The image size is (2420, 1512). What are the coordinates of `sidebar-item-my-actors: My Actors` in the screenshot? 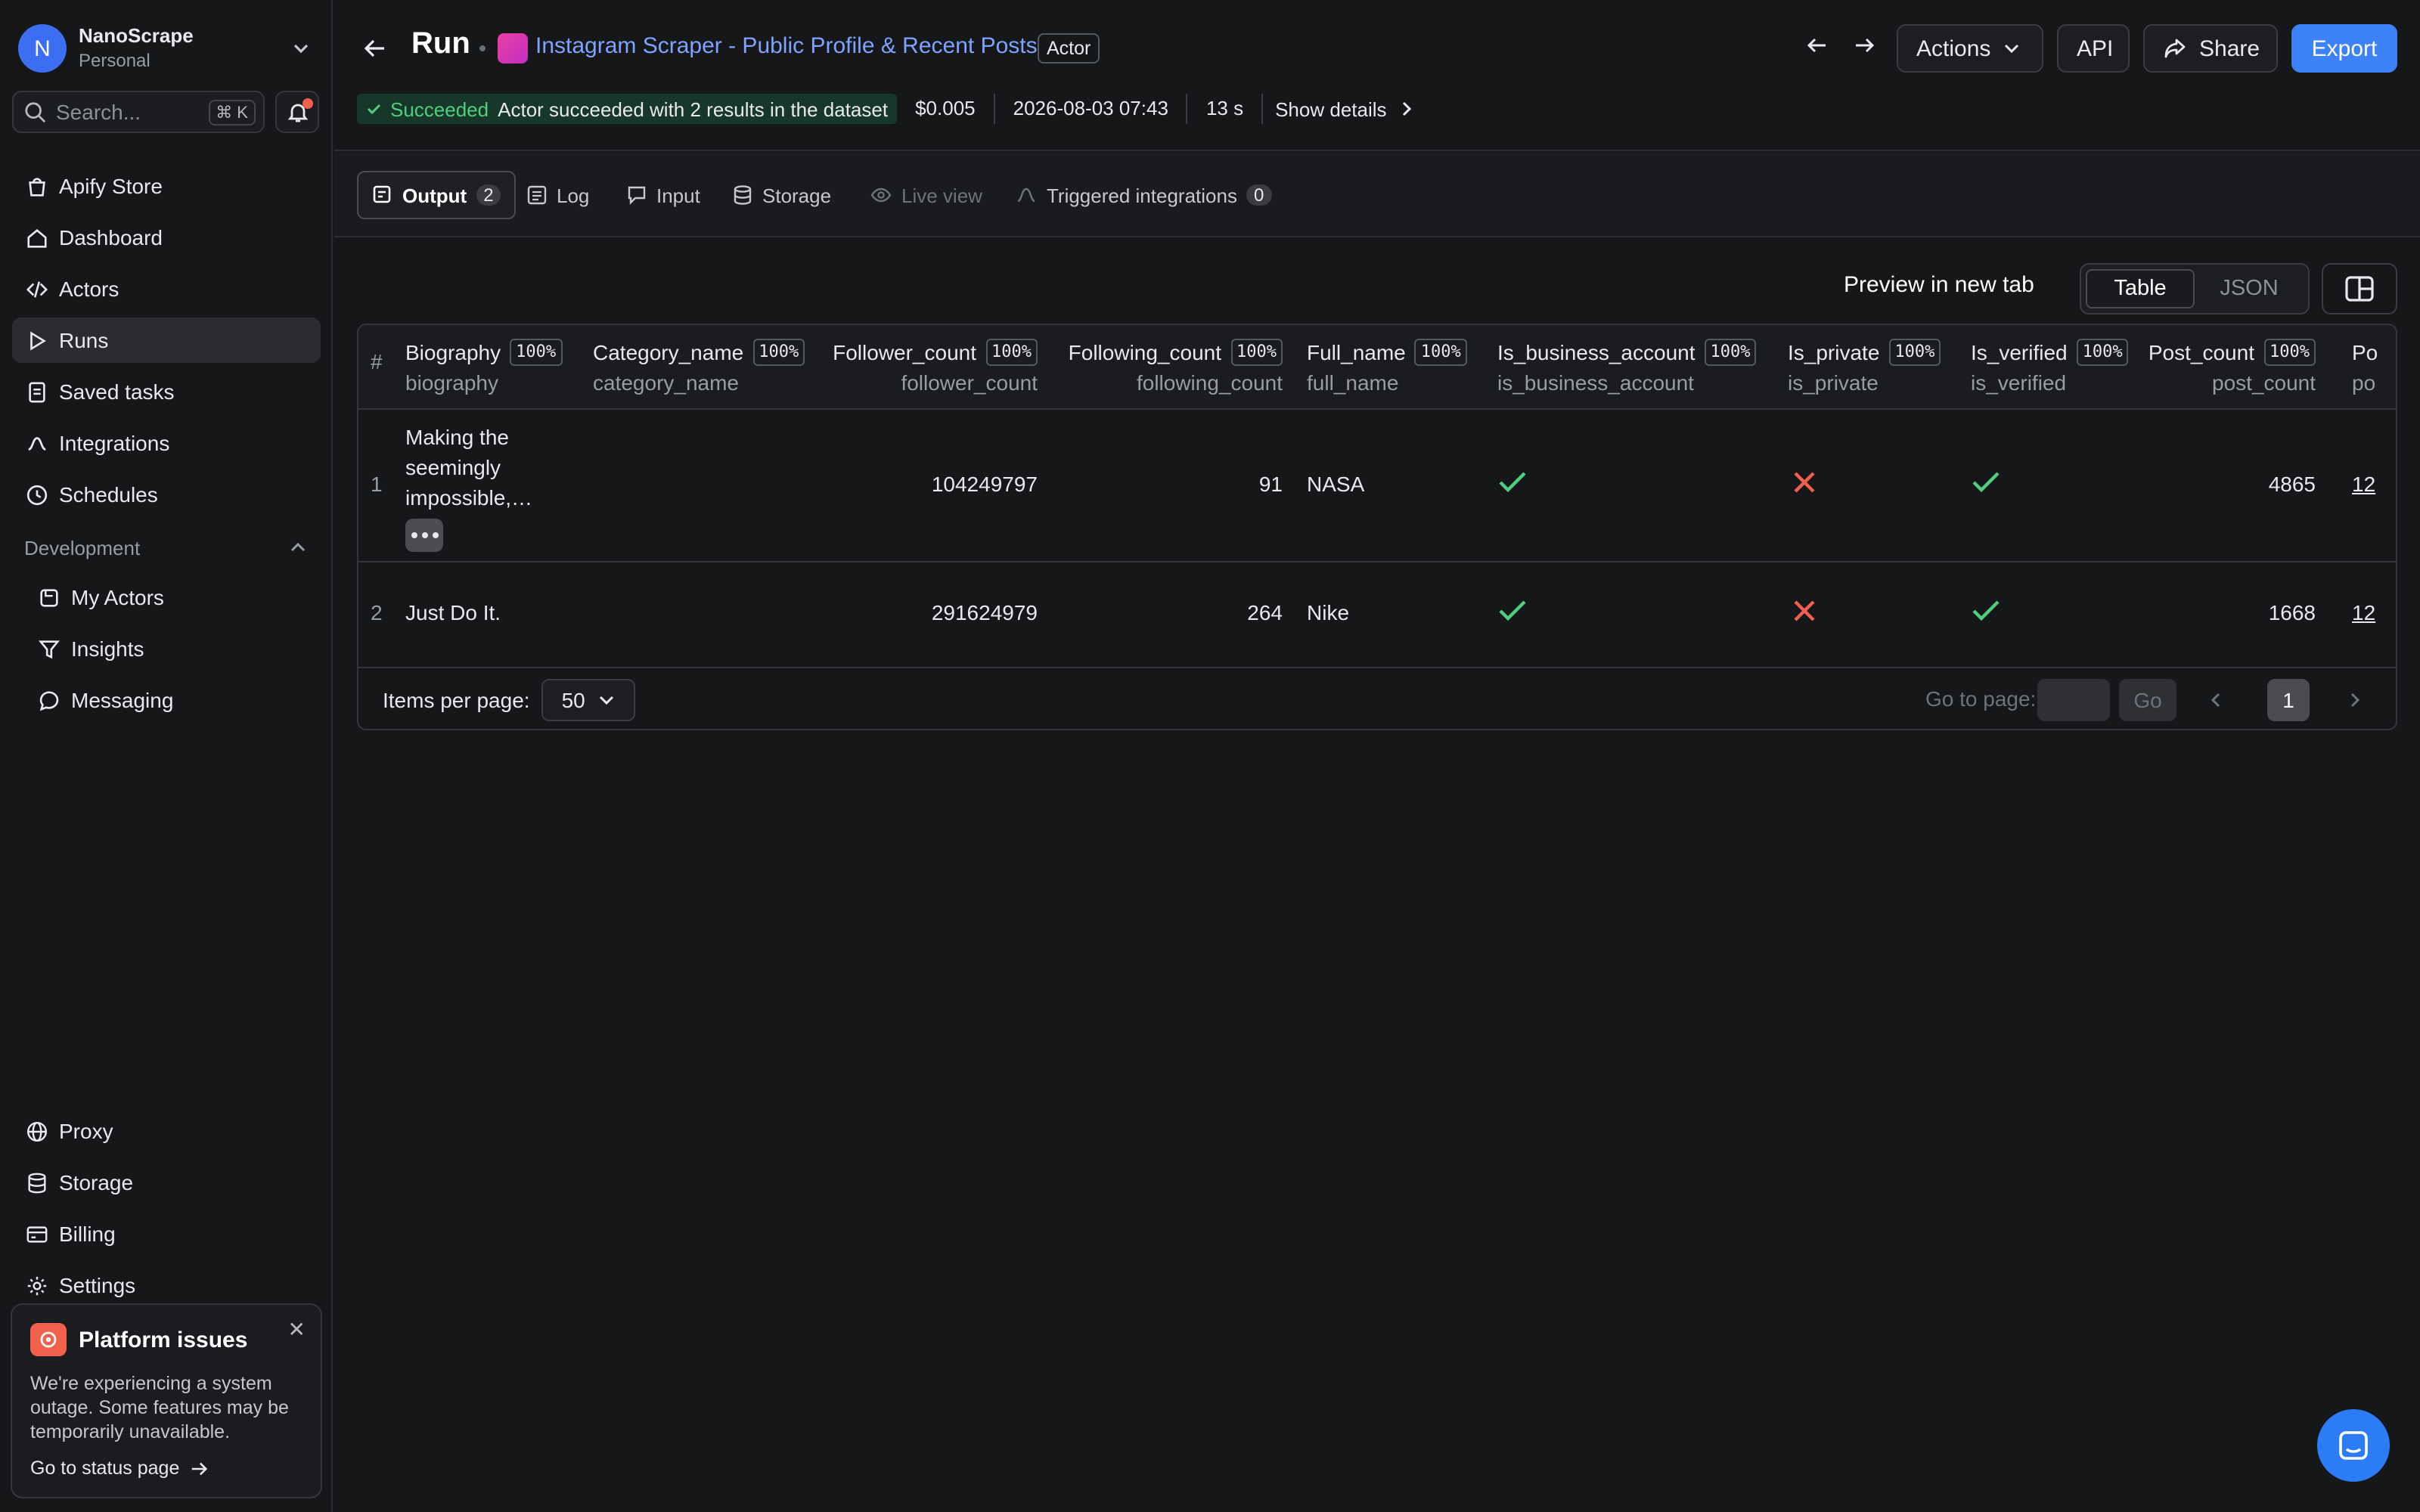 It's located at (172, 597).